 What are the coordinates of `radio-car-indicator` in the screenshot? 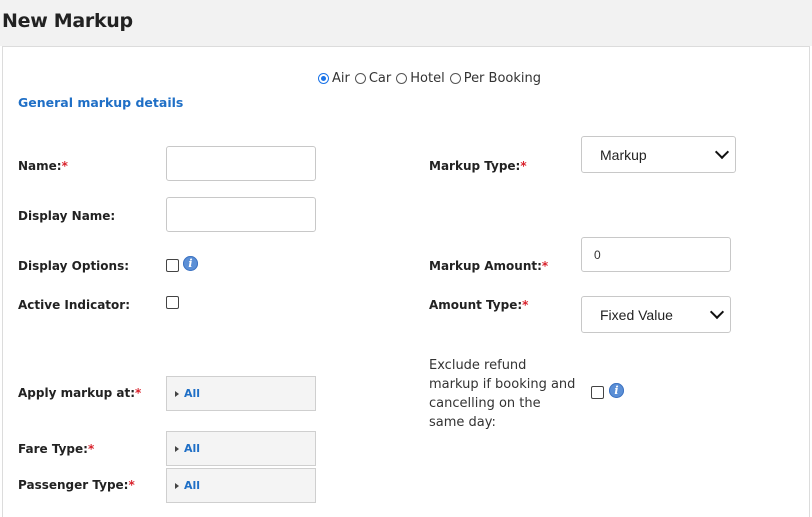 It's located at (360, 78).